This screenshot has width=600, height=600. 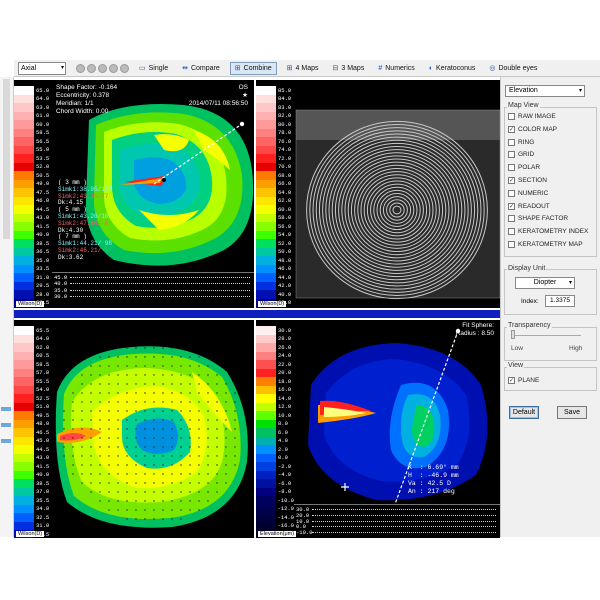 What do you see at coordinates (113, 68) in the screenshot?
I see `rotate-icon` at bounding box center [113, 68].